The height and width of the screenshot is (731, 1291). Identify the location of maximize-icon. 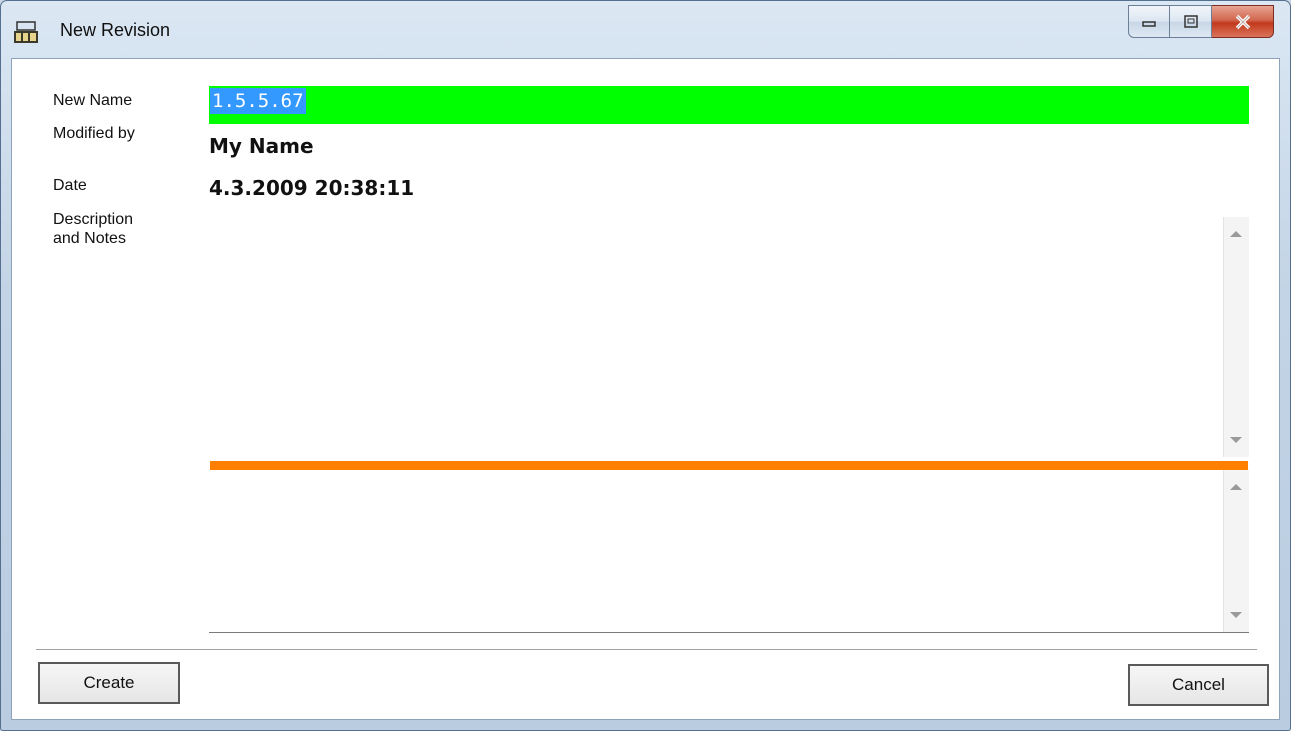
(1190, 21).